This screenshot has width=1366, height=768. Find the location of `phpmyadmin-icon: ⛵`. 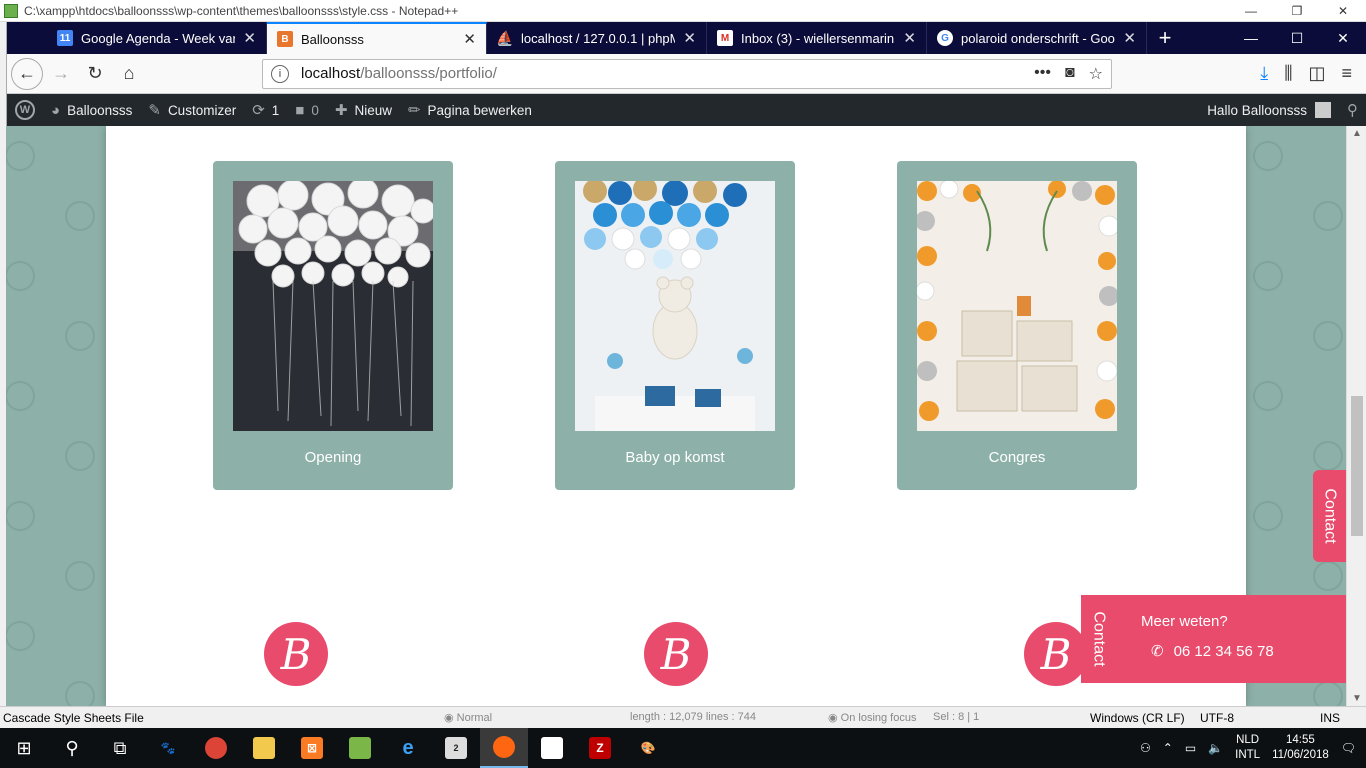

phpmyadmin-icon: ⛵ is located at coordinates (505, 37).